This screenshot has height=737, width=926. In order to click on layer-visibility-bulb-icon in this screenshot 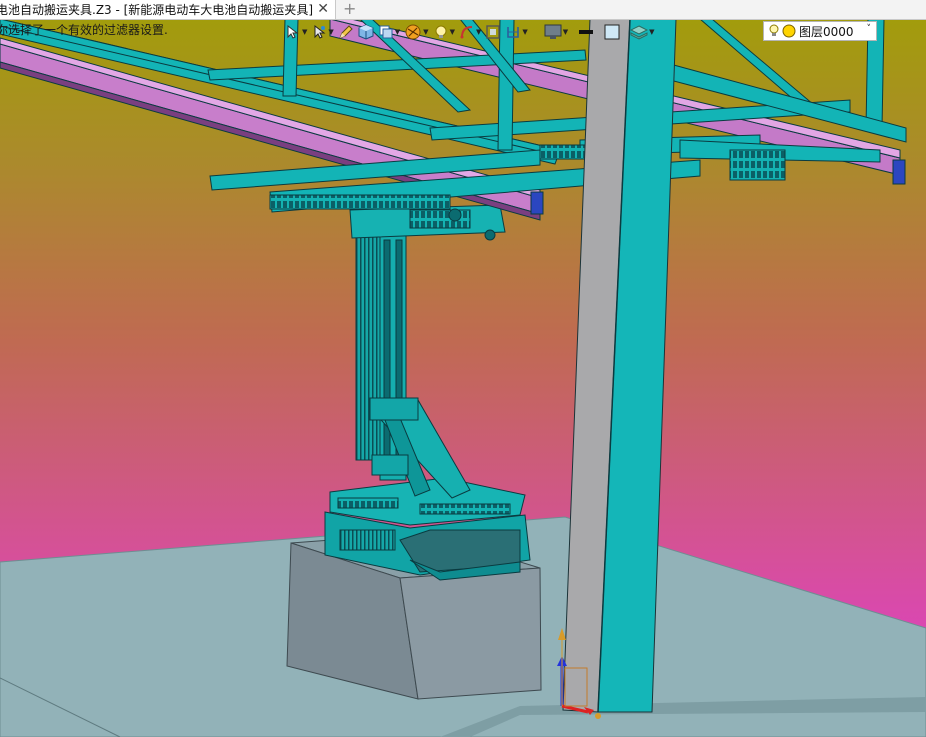, I will do `click(774, 31)`.